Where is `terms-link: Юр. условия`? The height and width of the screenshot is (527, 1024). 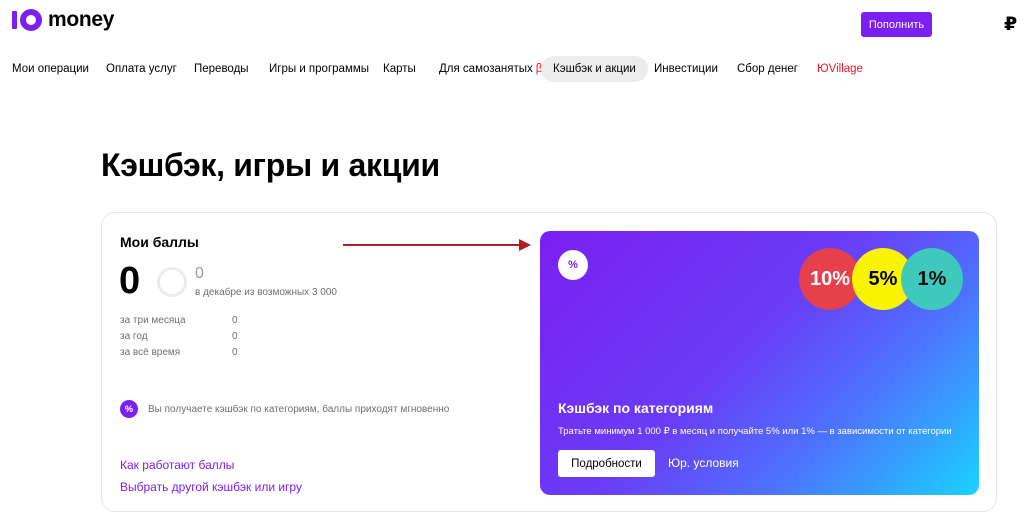
terms-link: Юр. условия is located at coordinates (703, 463).